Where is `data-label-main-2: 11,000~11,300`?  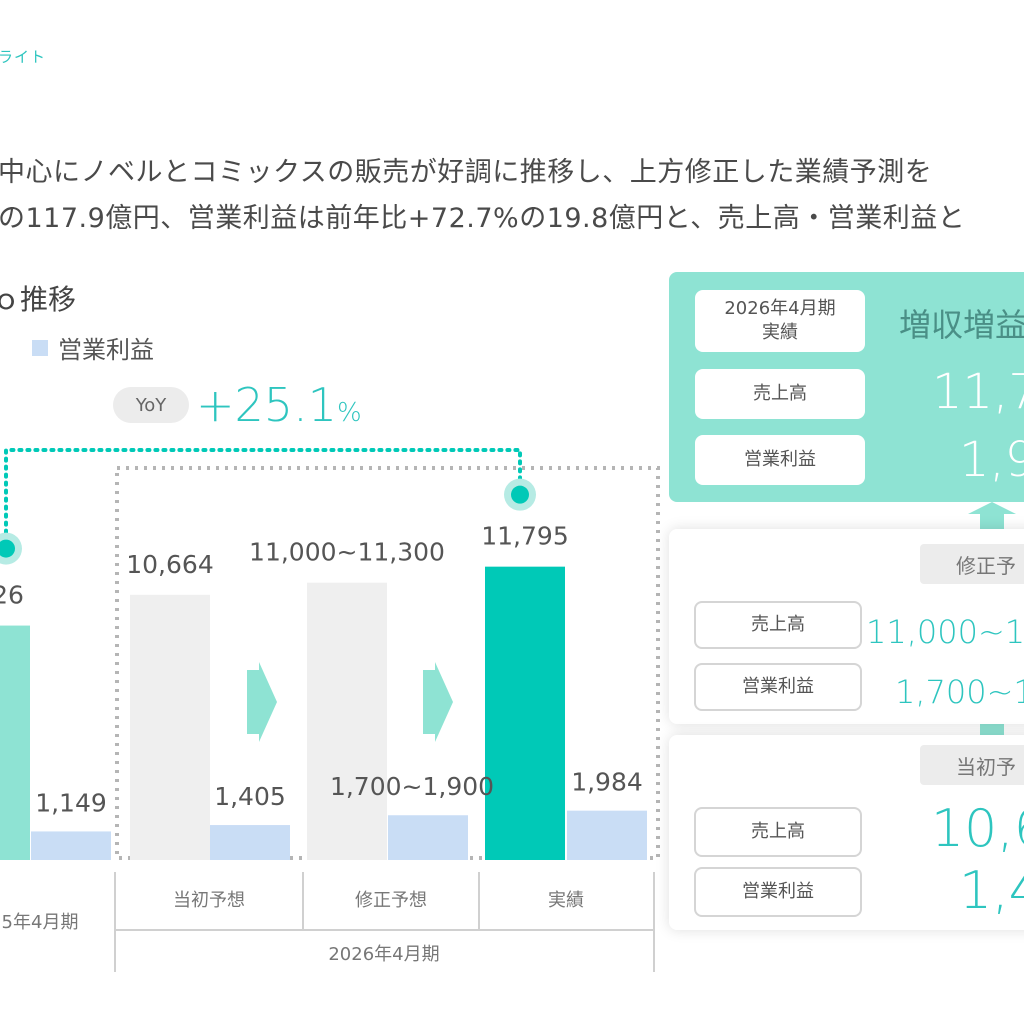
data-label-main-2: 11,000~11,300 is located at coordinates (347, 552).